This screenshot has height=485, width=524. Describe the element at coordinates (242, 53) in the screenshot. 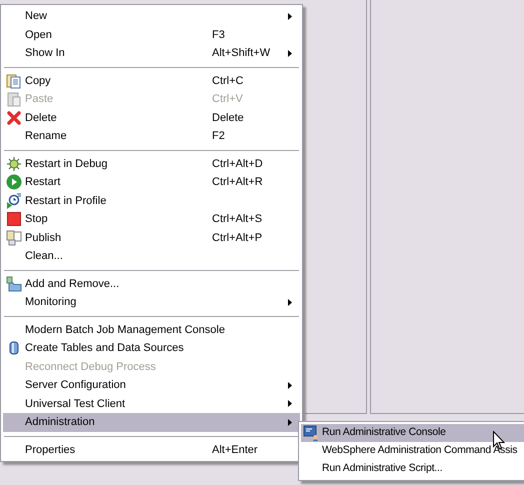

I see `shortcut-label: Alt+Shift+W` at that location.